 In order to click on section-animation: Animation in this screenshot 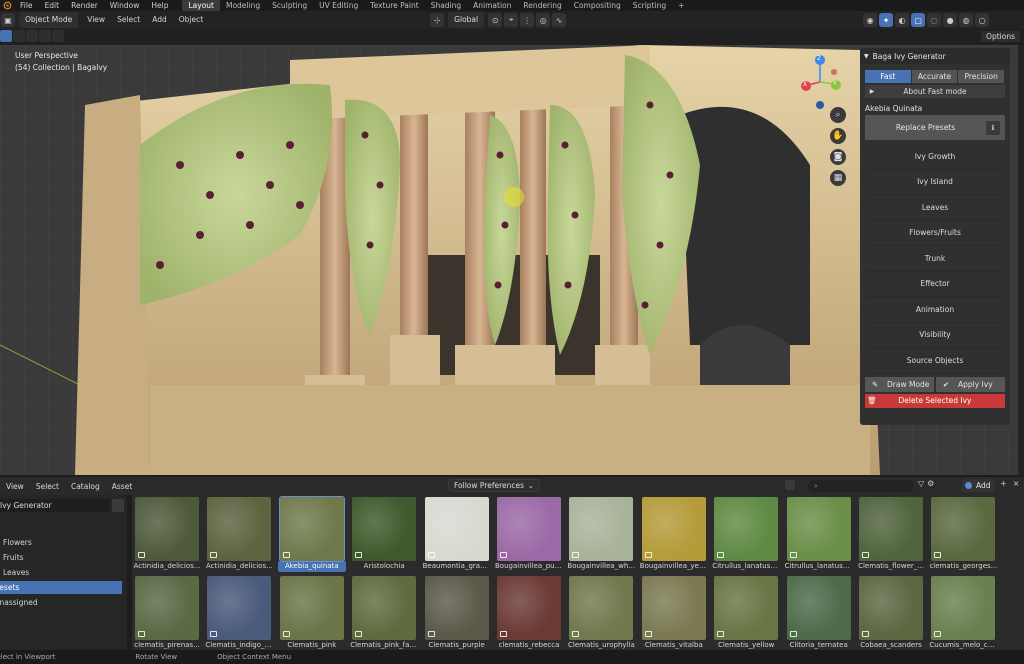, I will do `click(935, 310)`.